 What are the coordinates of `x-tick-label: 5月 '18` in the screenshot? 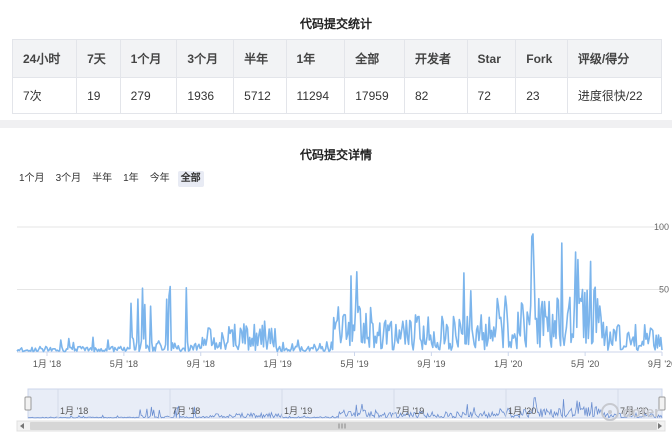 It's located at (124, 364).